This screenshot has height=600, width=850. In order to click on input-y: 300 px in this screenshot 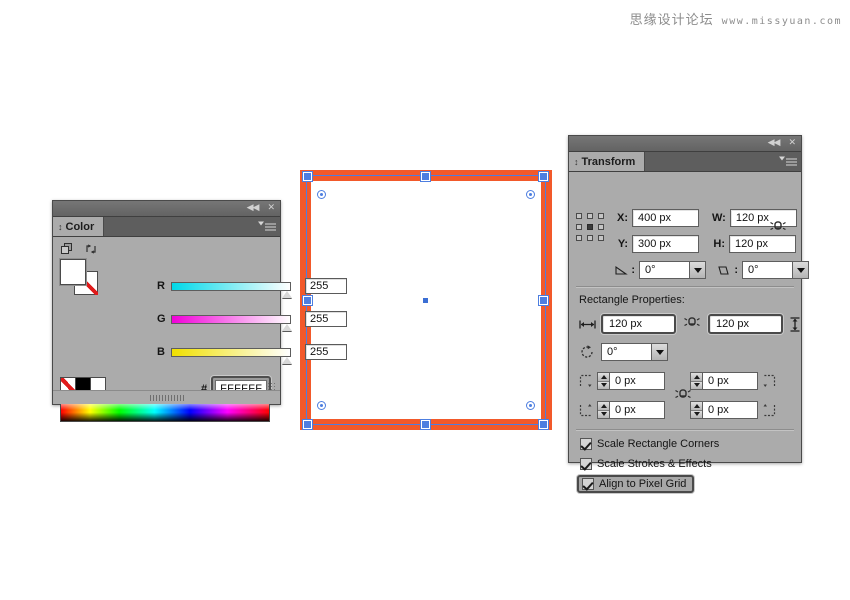, I will do `click(665, 244)`.